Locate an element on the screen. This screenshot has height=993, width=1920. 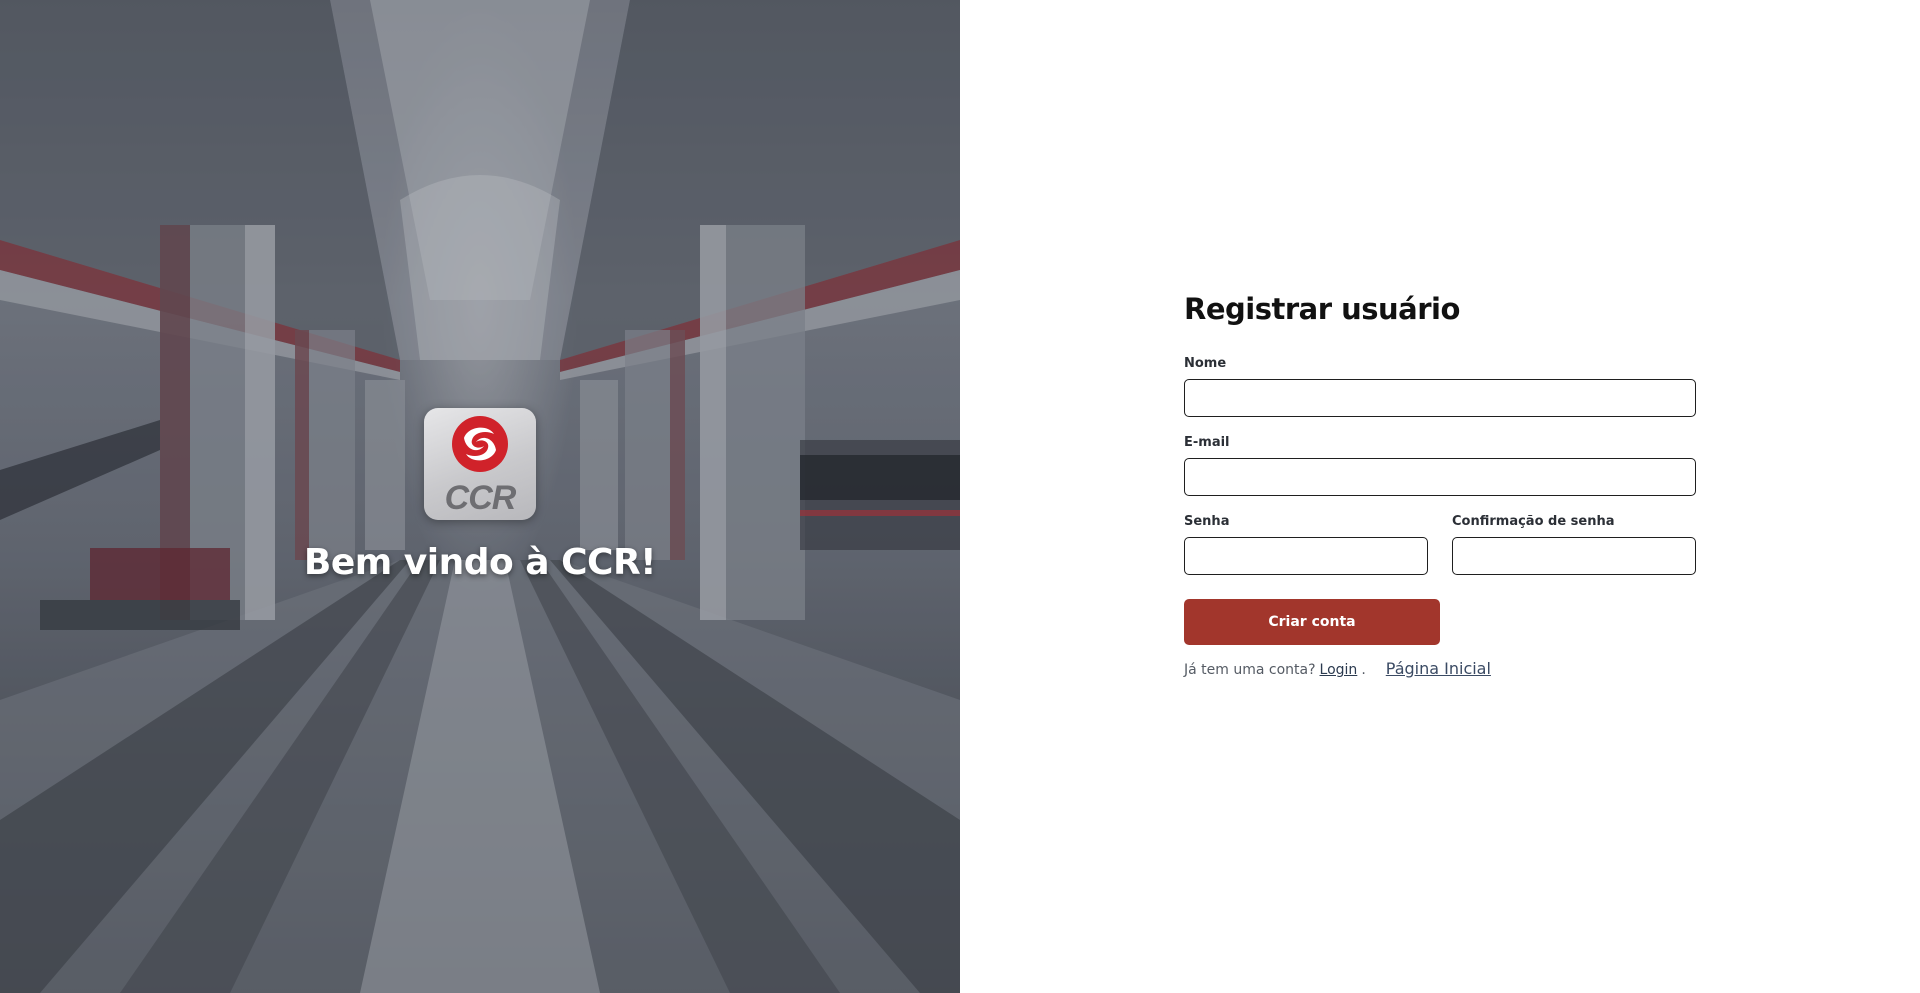
ccr-swirl-icon is located at coordinates (480, 444).